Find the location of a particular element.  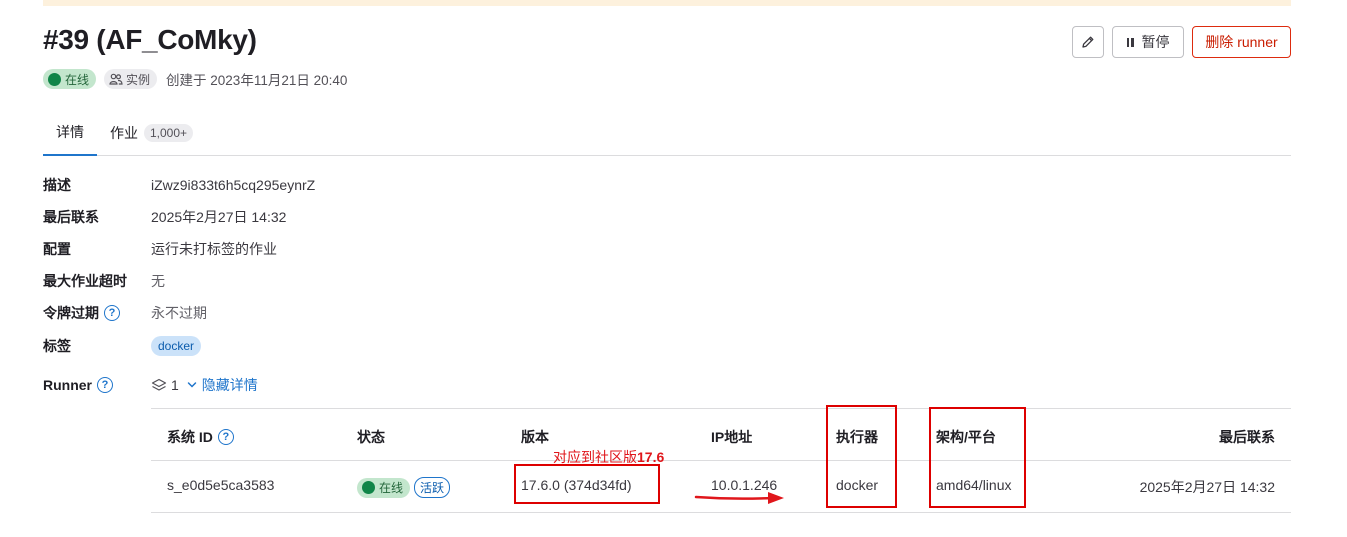

tag-badge: docker is located at coordinates (176, 346).